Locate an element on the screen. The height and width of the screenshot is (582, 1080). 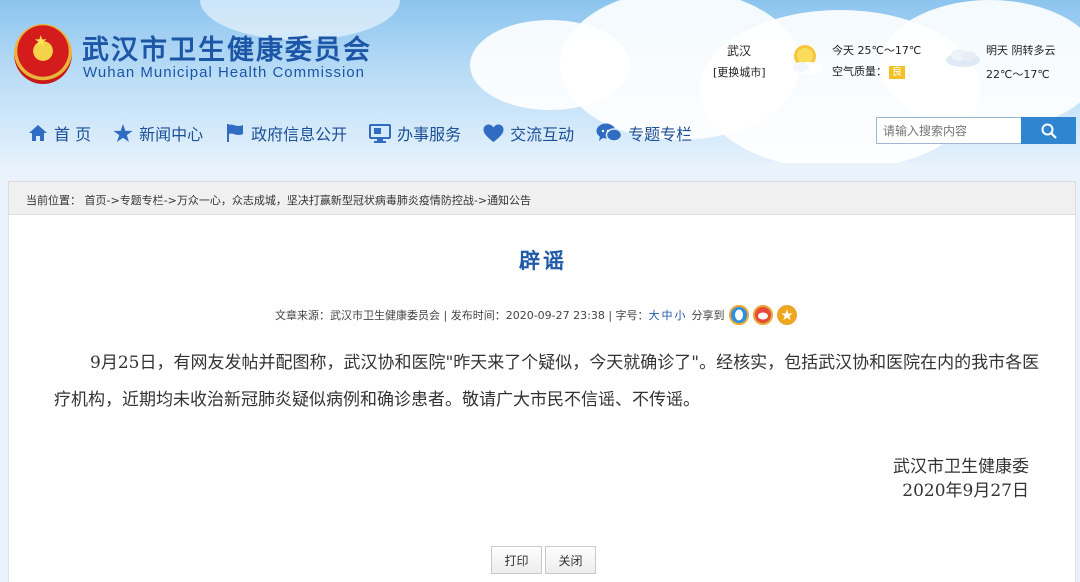
nav-item-gov-info: 政府信息公开 is located at coordinates (286, 133).